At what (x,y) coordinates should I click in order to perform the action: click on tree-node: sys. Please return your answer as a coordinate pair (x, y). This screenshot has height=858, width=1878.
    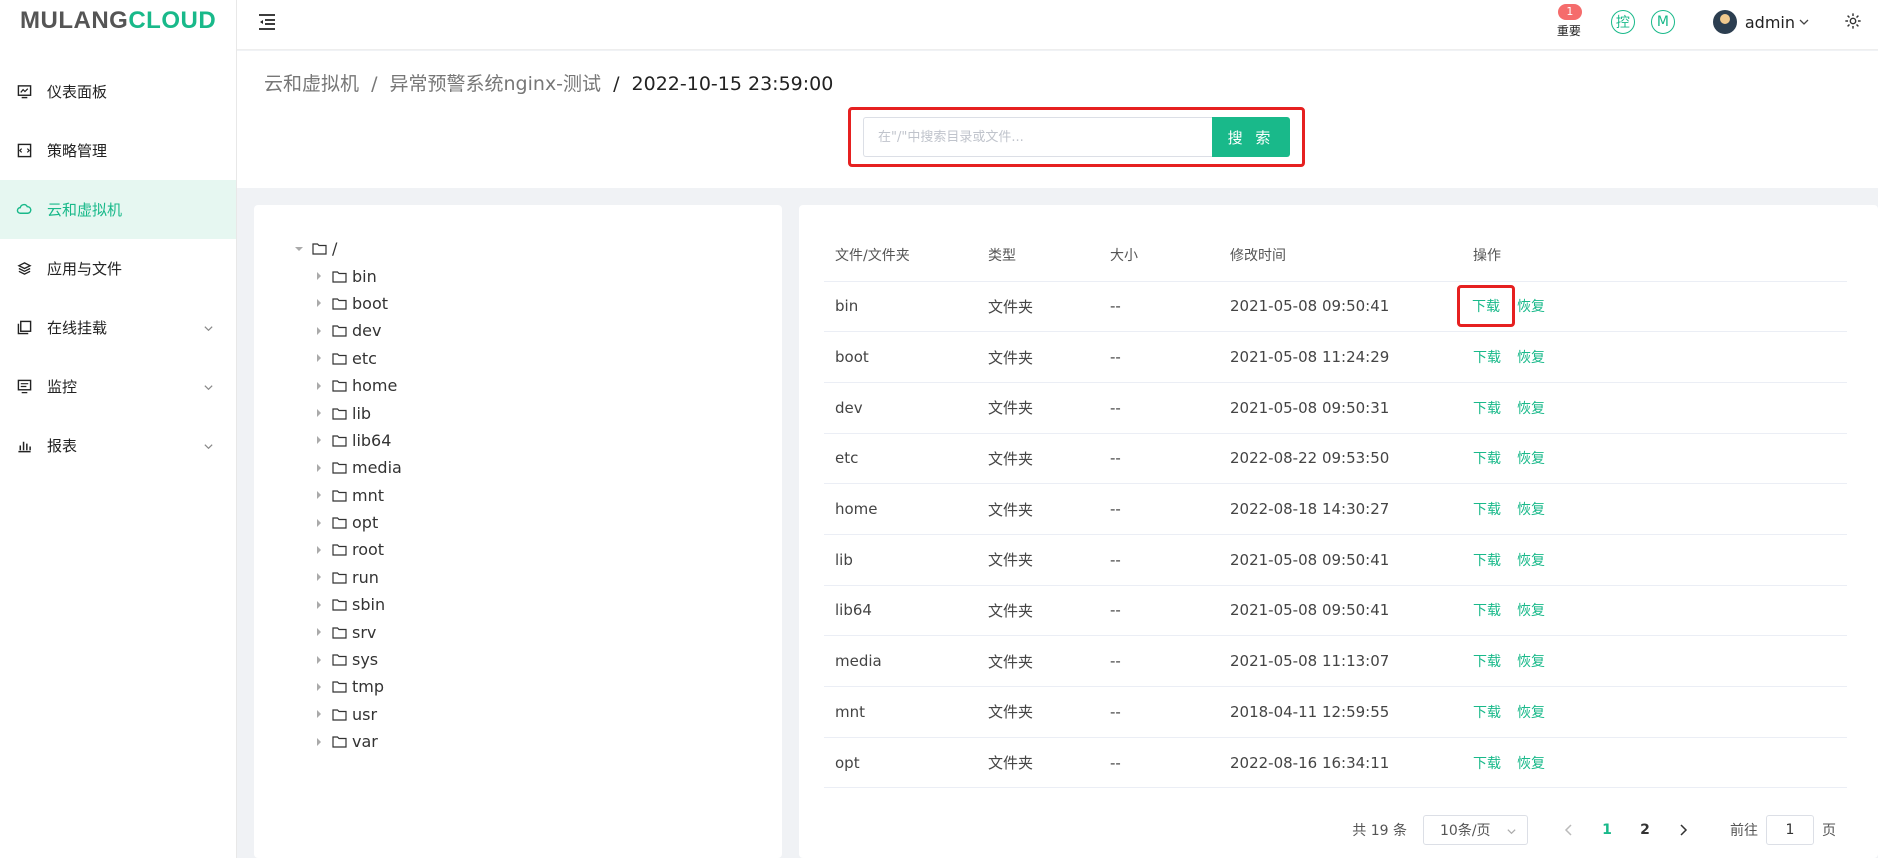
    Looking at the image, I should click on (347, 659).